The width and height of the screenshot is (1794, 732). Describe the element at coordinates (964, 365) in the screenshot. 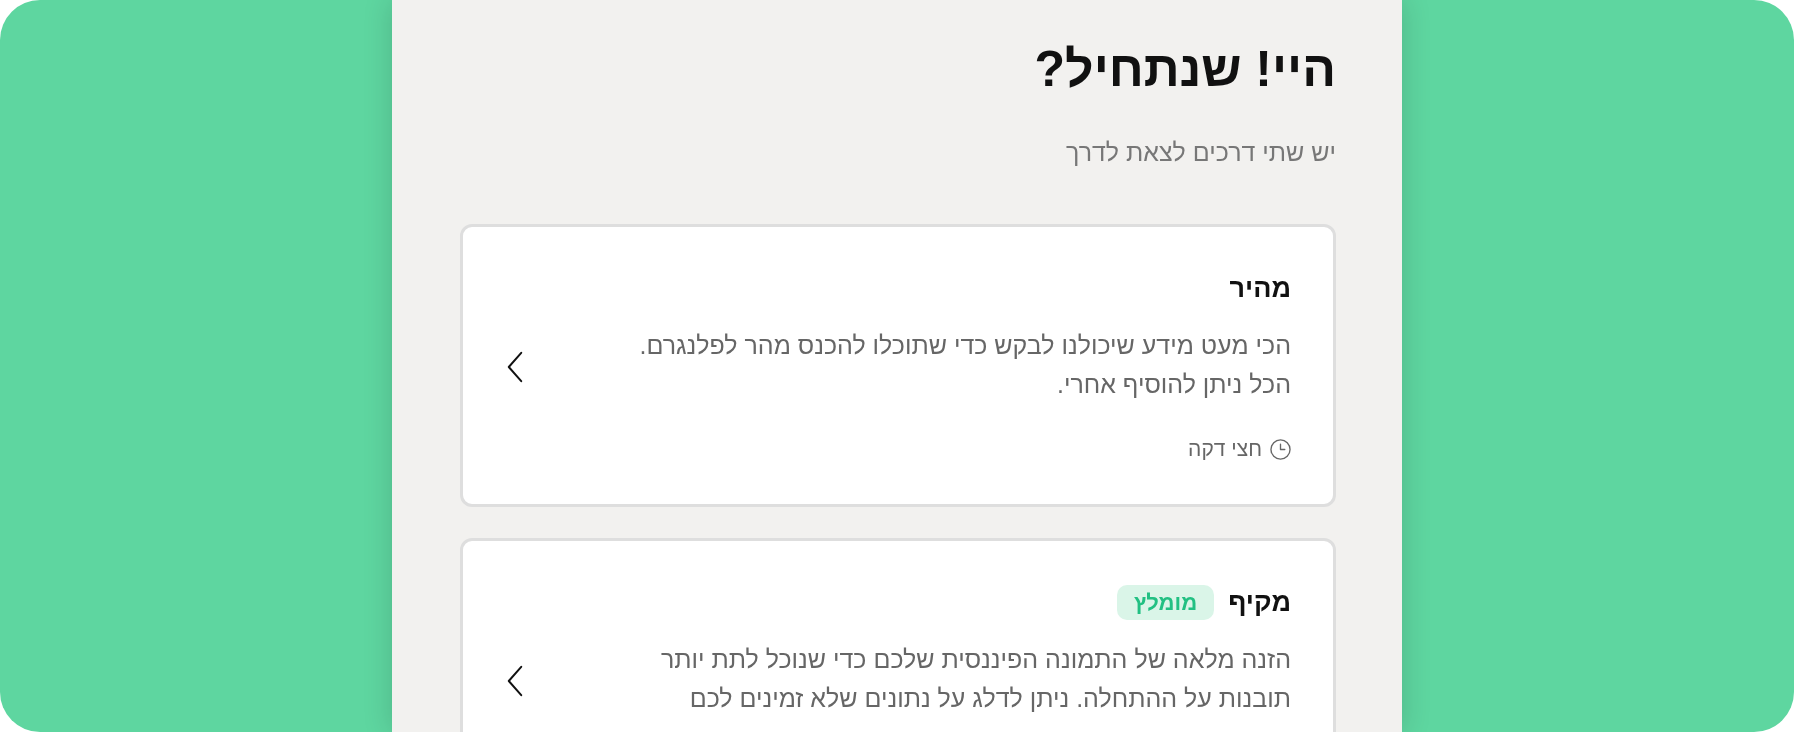

I see `option-description: הכי מעט מידע שיכולנו לבקש כדי שתוכלו להכנס מהר לפלנגרם. הכל ניתן להוסיף אחרי.` at that location.